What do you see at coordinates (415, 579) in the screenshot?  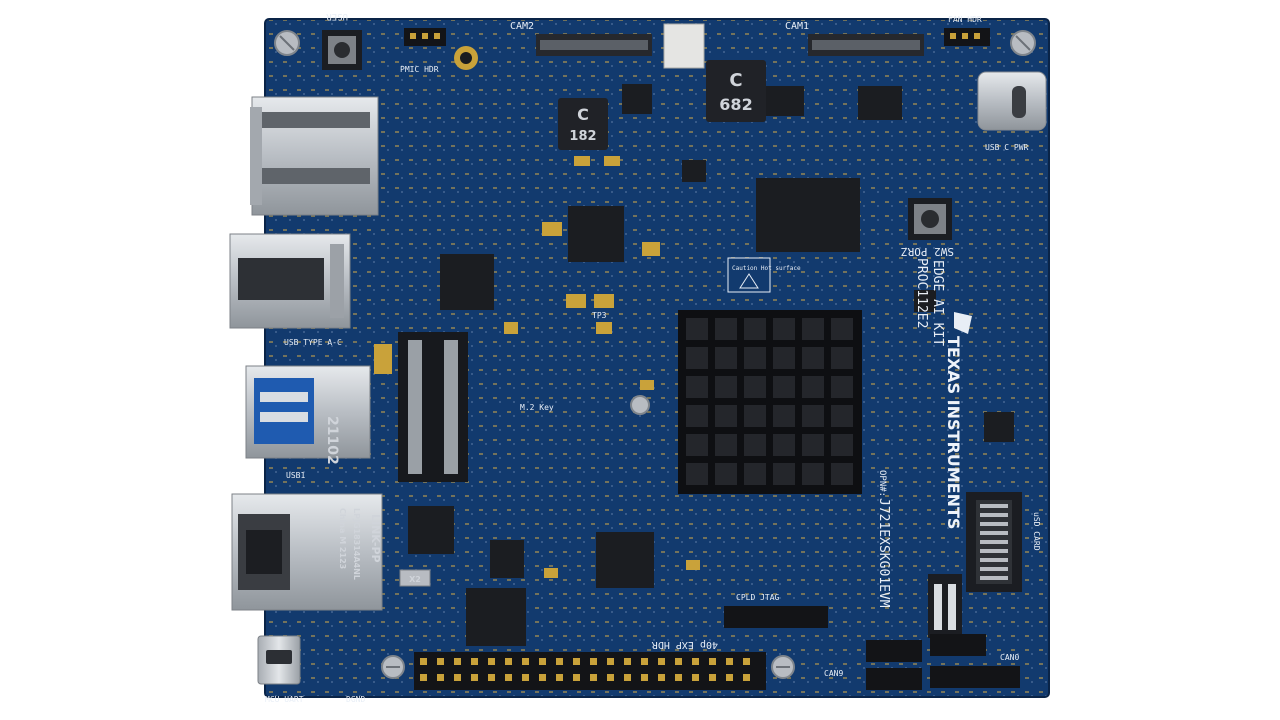 I see `crystal-label: X2` at bounding box center [415, 579].